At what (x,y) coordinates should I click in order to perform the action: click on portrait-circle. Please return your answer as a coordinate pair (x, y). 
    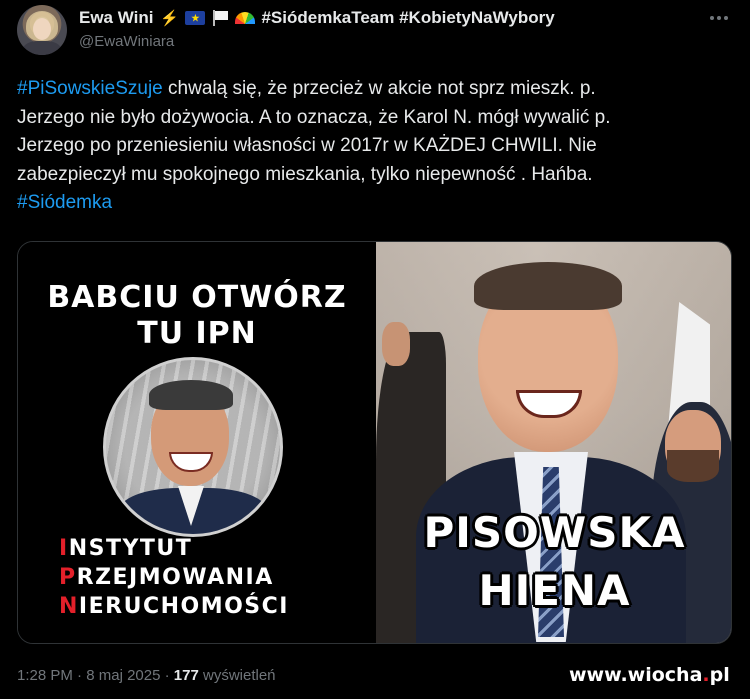
    Looking at the image, I should click on (193, 447).